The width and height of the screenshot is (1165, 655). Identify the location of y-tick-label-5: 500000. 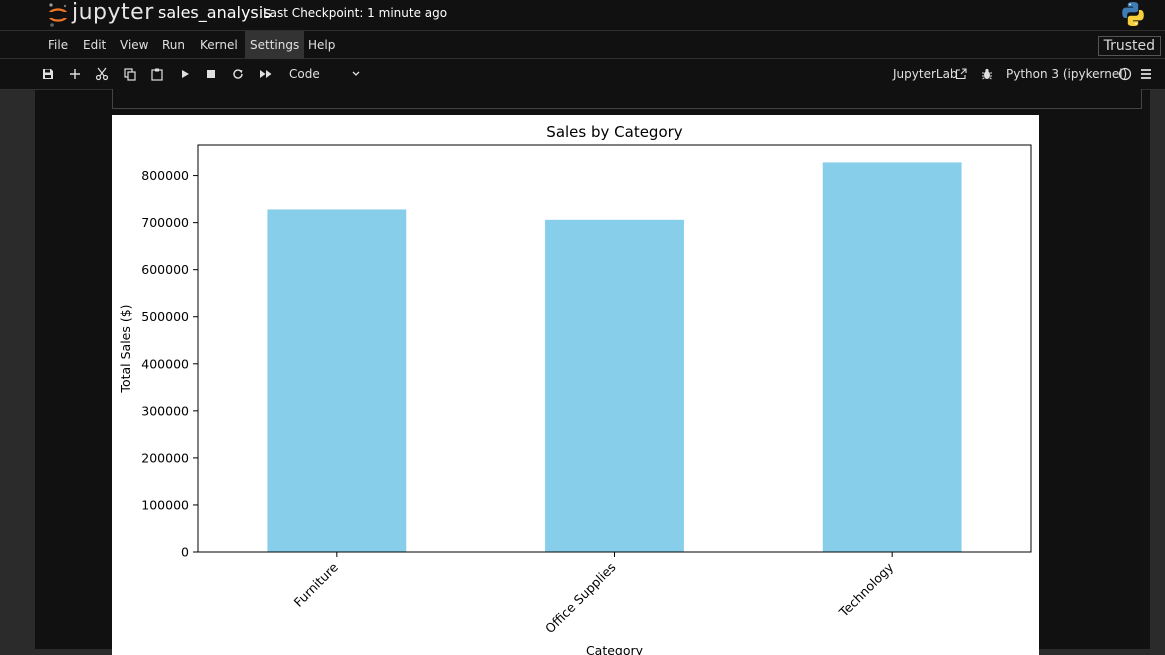
(165, 316).